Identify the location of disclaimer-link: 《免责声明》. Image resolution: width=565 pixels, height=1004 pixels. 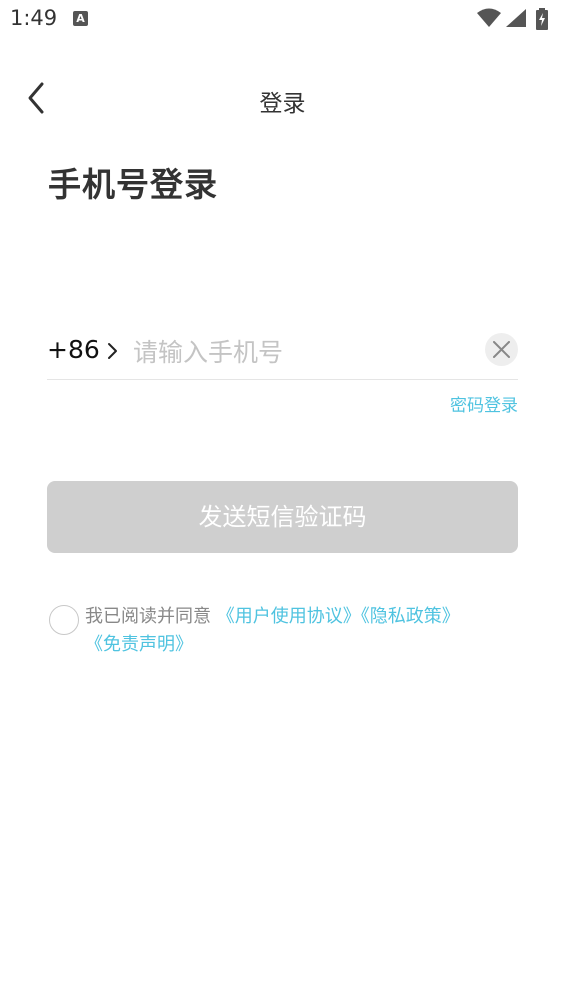
(139, 644).